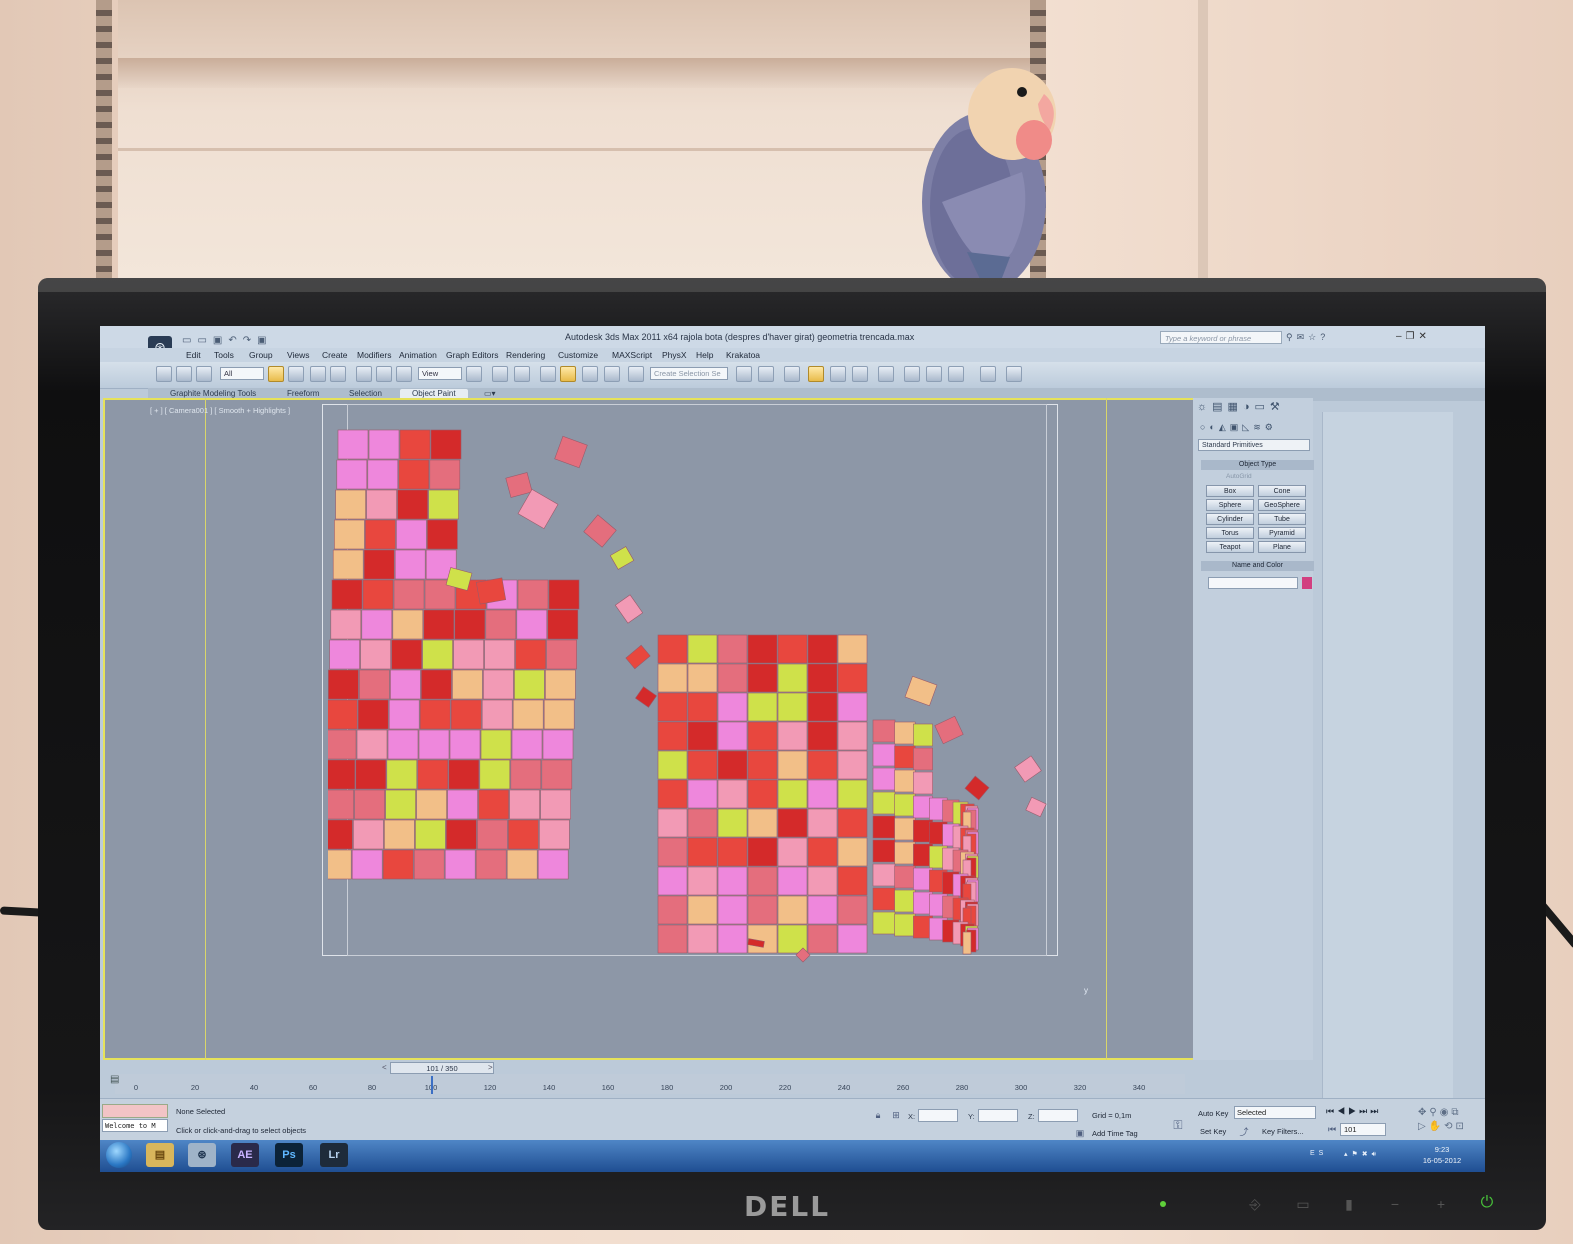  I want to click on photoshop-taskbar-icon: Ps, so click(289, 1155).